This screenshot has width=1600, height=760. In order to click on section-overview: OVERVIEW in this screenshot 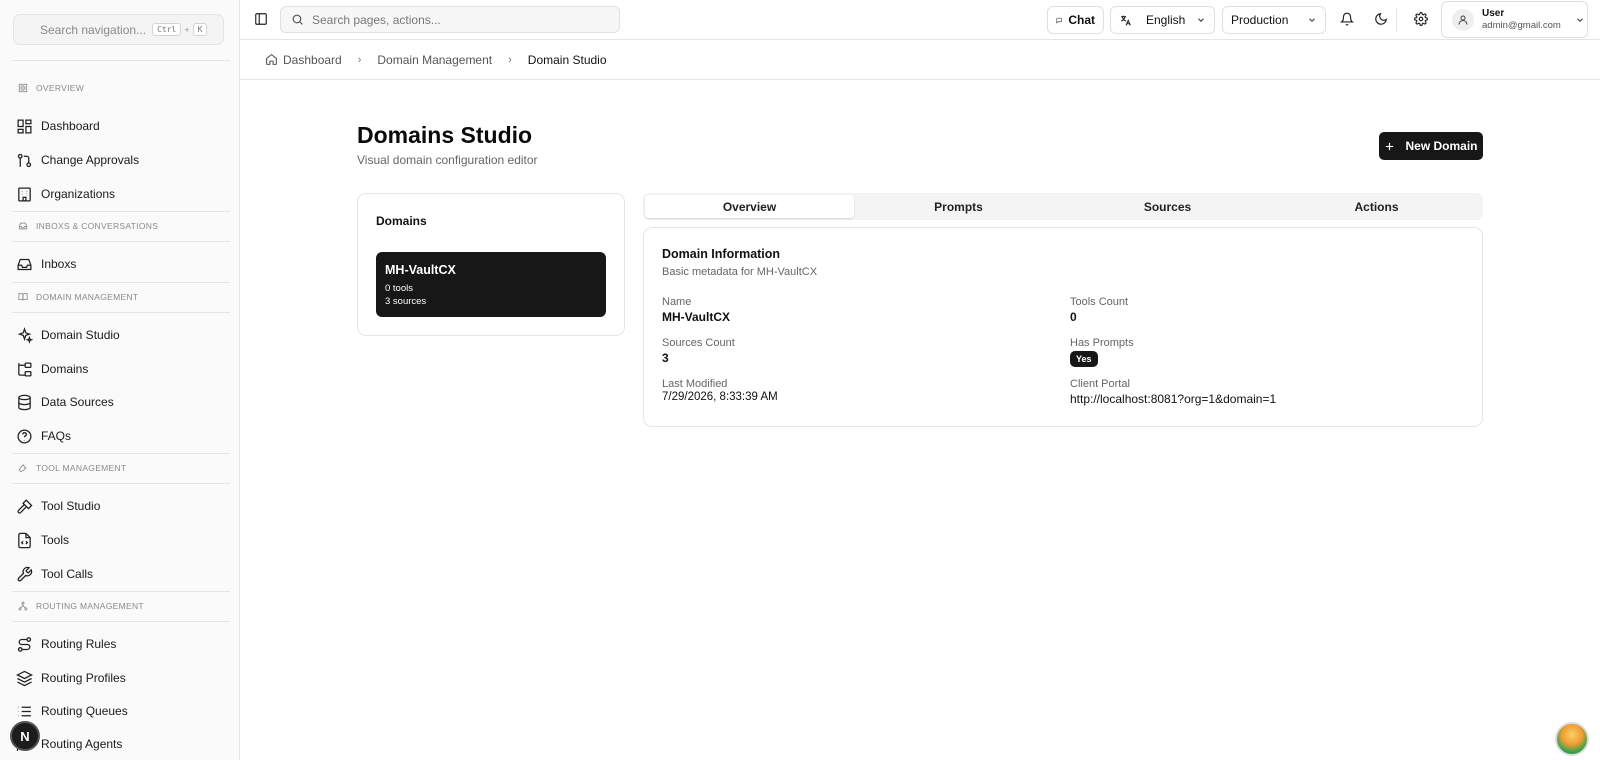, I will do `click(51, 88)`.